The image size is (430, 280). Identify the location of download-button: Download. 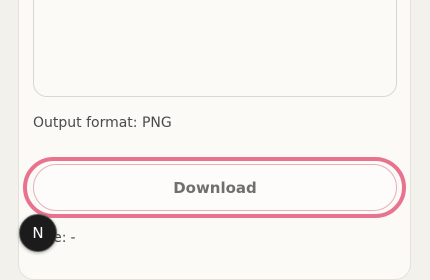
(215, 187).